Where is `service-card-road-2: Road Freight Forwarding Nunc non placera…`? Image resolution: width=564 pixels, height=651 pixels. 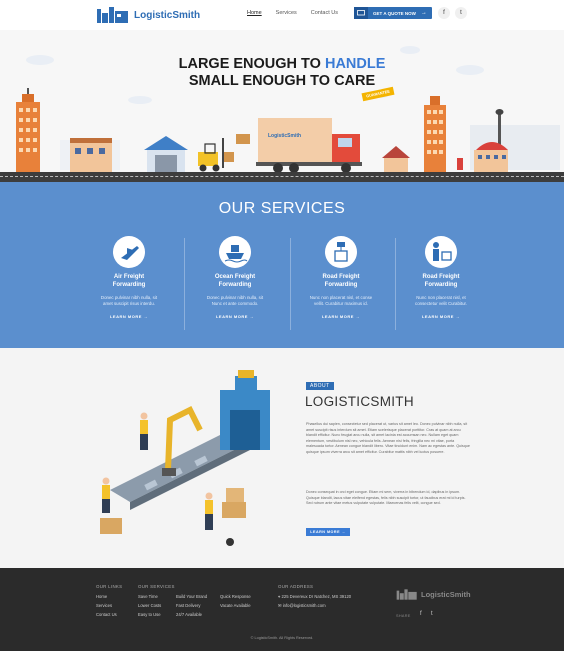 service-card-road-2: Road Freight Forwarding Nunc non placera… is located at coordinates (441, 274).